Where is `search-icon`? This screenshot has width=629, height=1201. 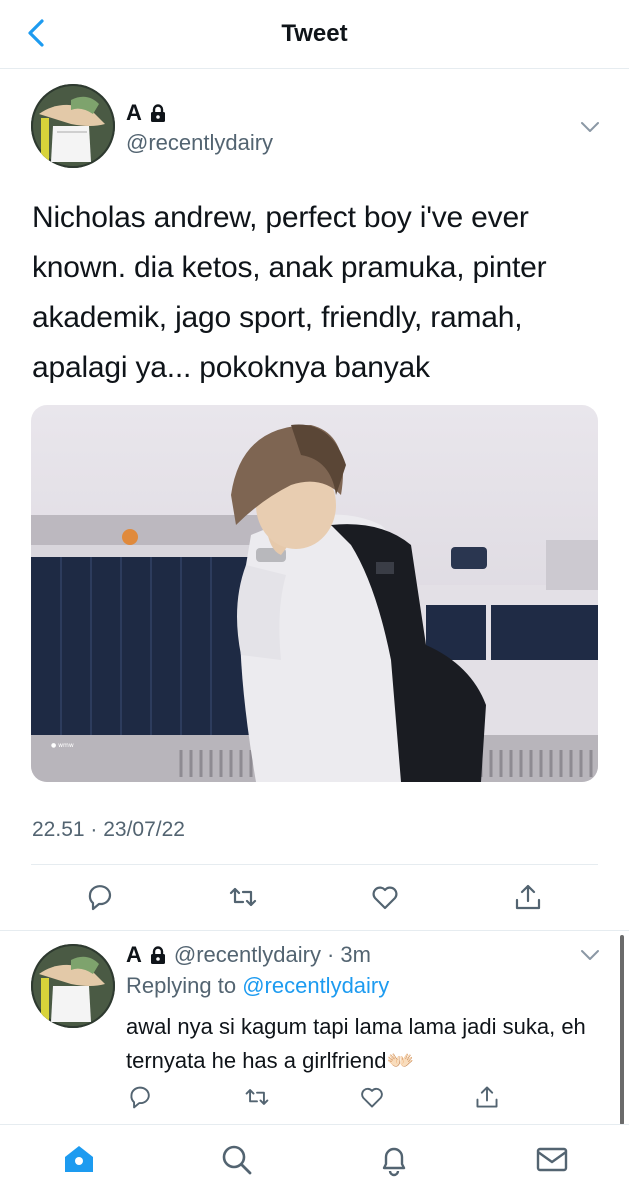
search-icon is located at coordinates (236, 1159).